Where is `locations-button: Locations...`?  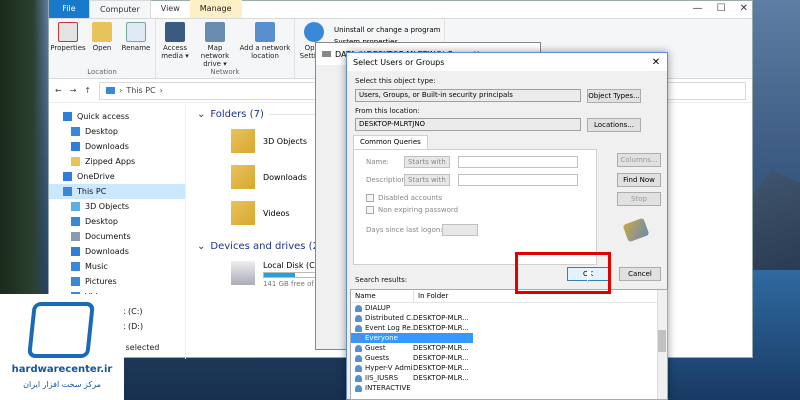
locations-button: Locations... is located at coordinates (614, 125).